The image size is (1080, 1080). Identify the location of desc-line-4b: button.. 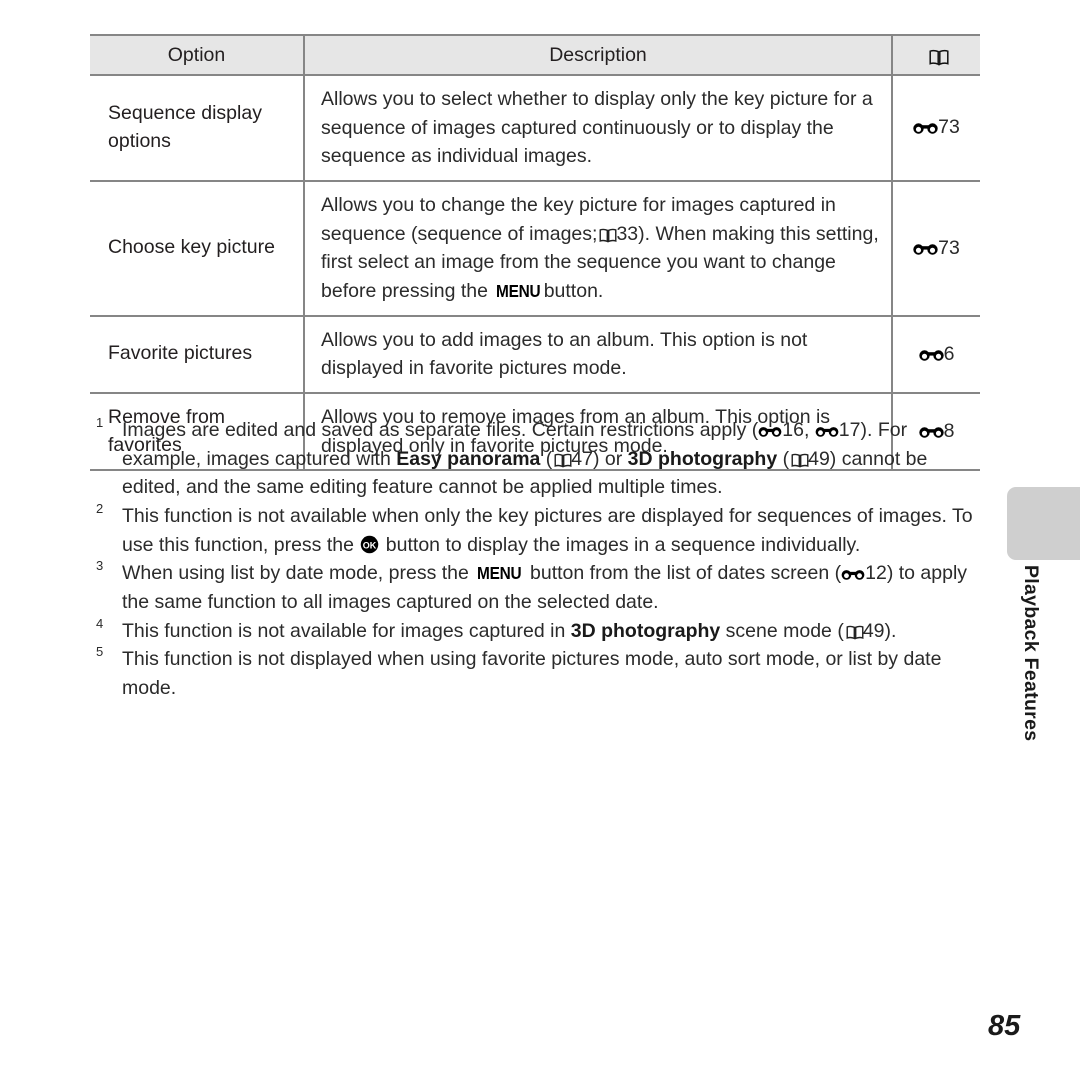
(573, 290).